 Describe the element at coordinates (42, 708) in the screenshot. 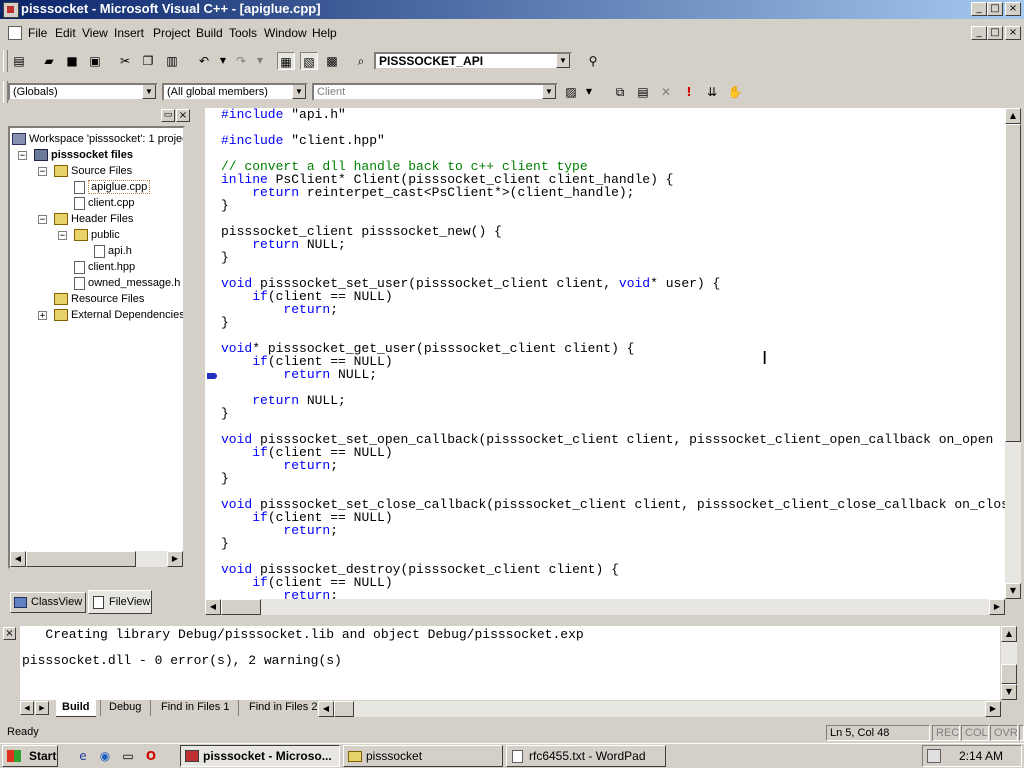

I see `tab-scroll-right-icon: ▶` at that location.